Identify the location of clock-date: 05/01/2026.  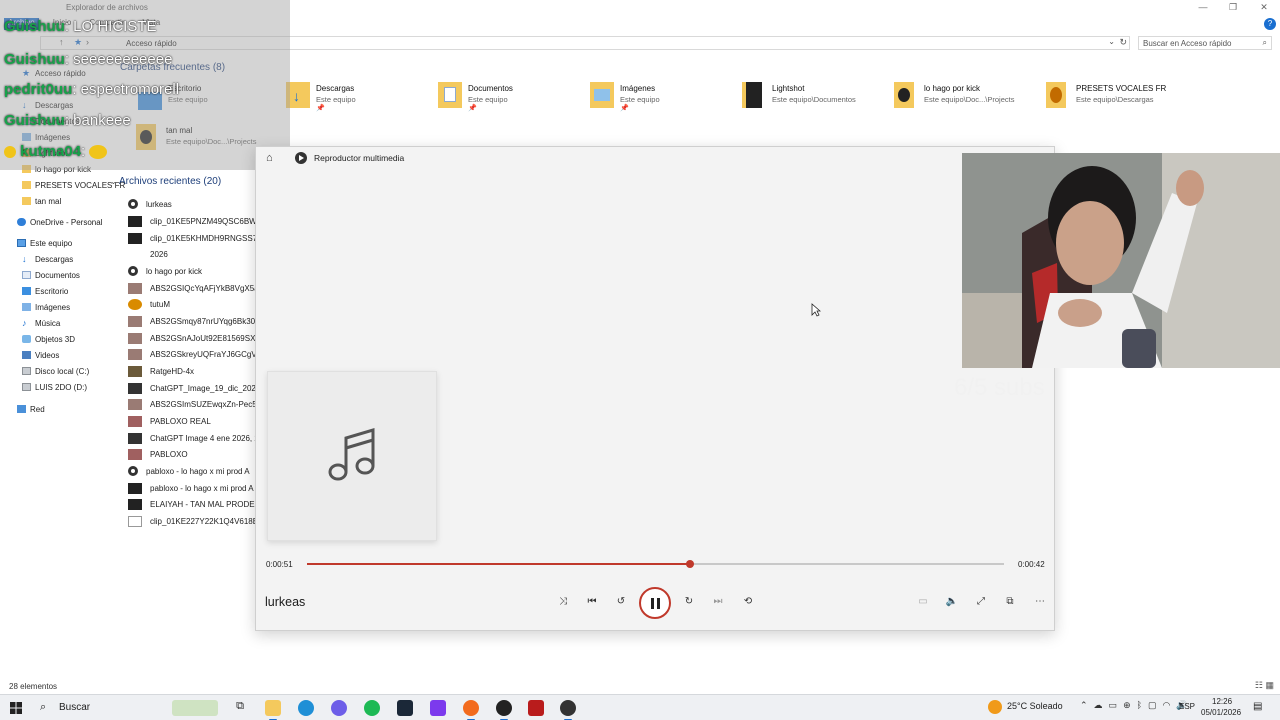
(1221, 712).